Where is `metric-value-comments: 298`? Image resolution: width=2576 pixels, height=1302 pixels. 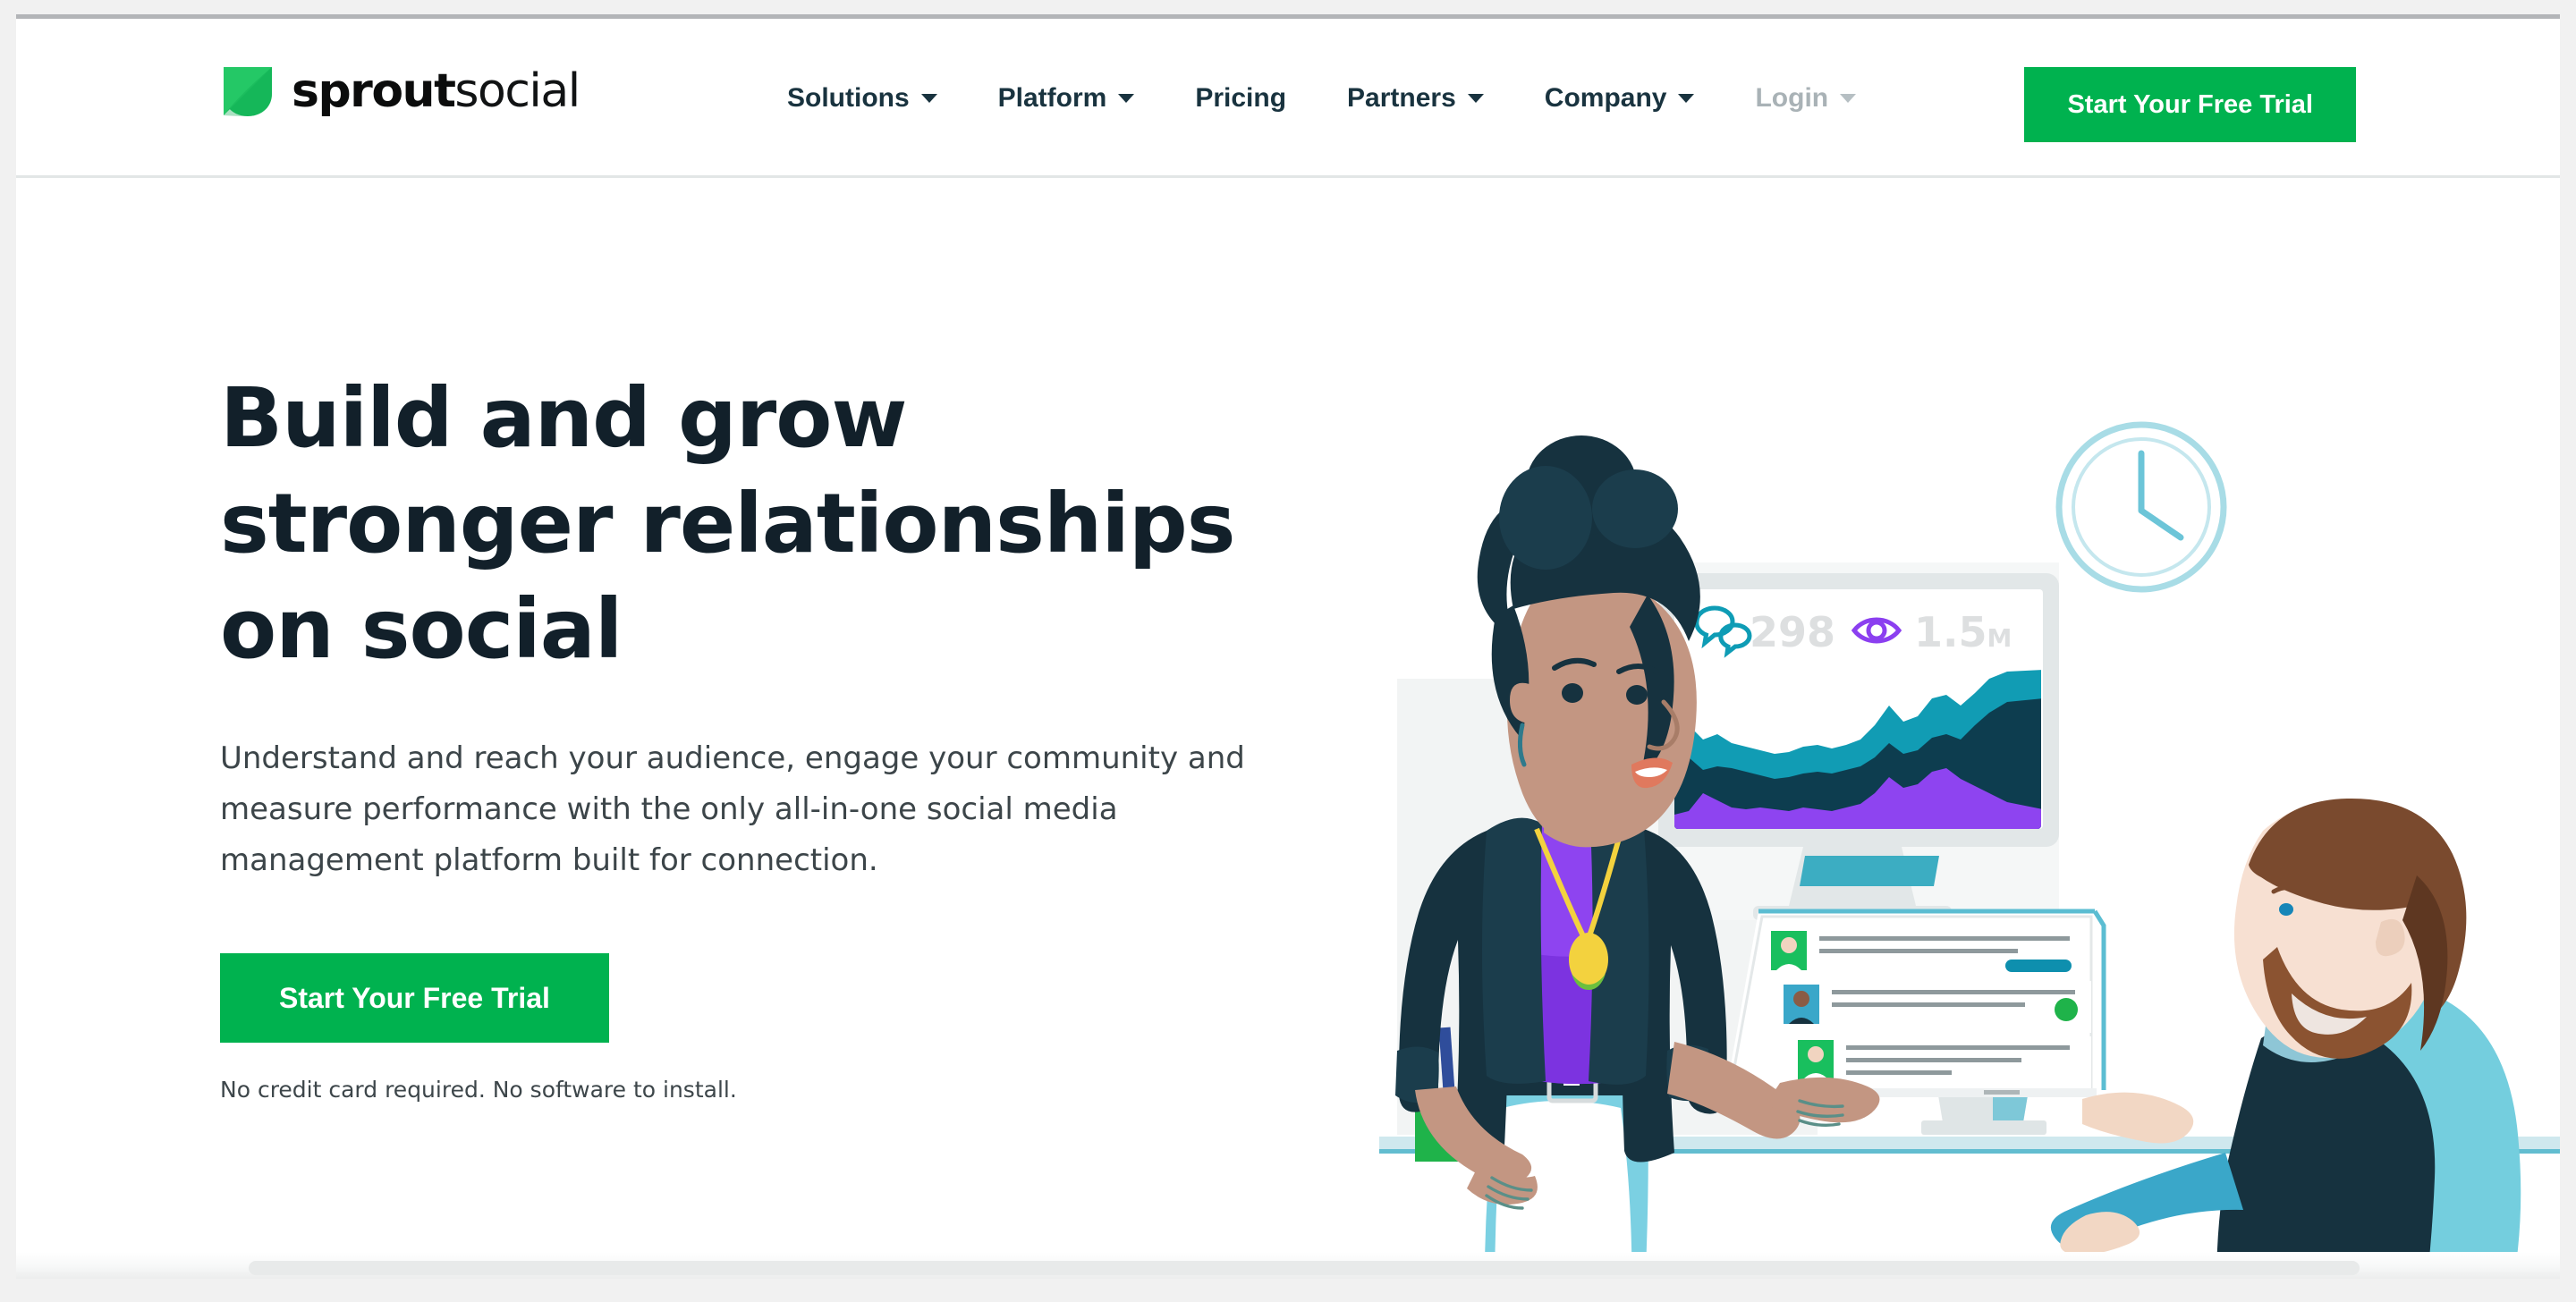
metric-value-comments: 298 is located at coordinates (1792, 632).